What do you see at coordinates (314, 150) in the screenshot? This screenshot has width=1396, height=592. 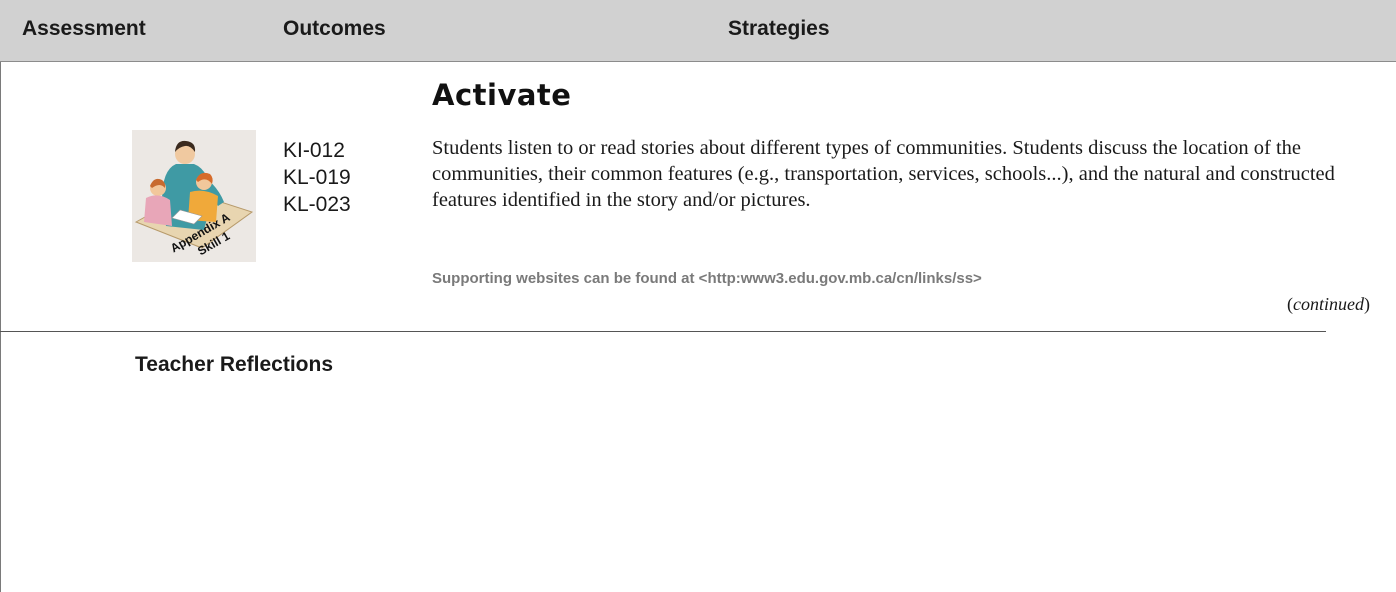 I see `outcome-code: KI-012` at bounding box center [314, 150].